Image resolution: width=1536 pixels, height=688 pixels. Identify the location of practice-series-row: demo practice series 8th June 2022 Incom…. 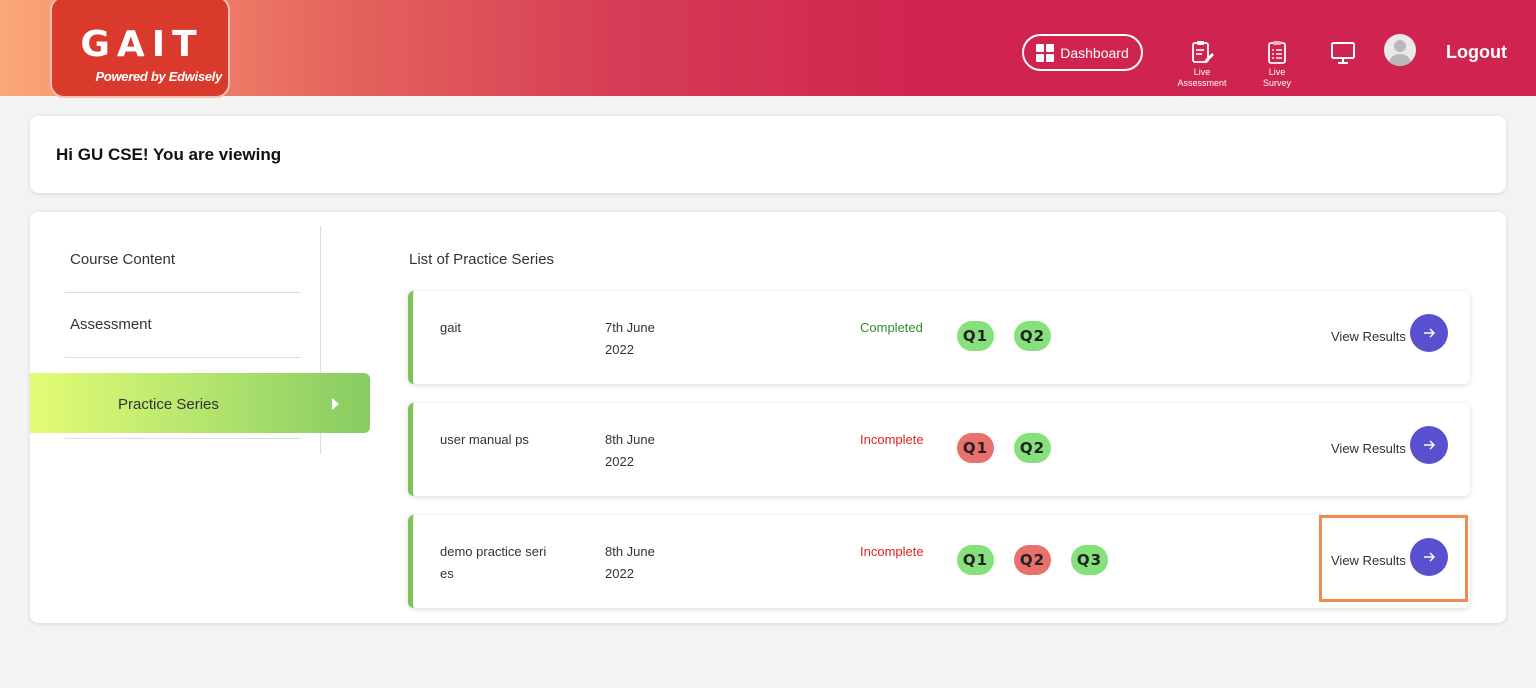
(939, 561).